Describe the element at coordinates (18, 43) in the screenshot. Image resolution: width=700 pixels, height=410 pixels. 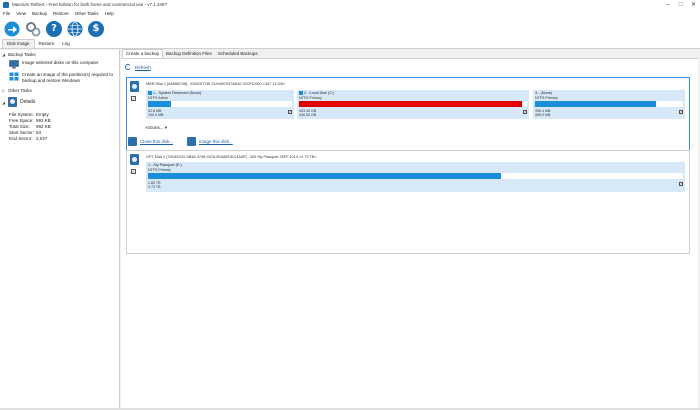
I see `tab-disk-image: Disk Image` at that location.